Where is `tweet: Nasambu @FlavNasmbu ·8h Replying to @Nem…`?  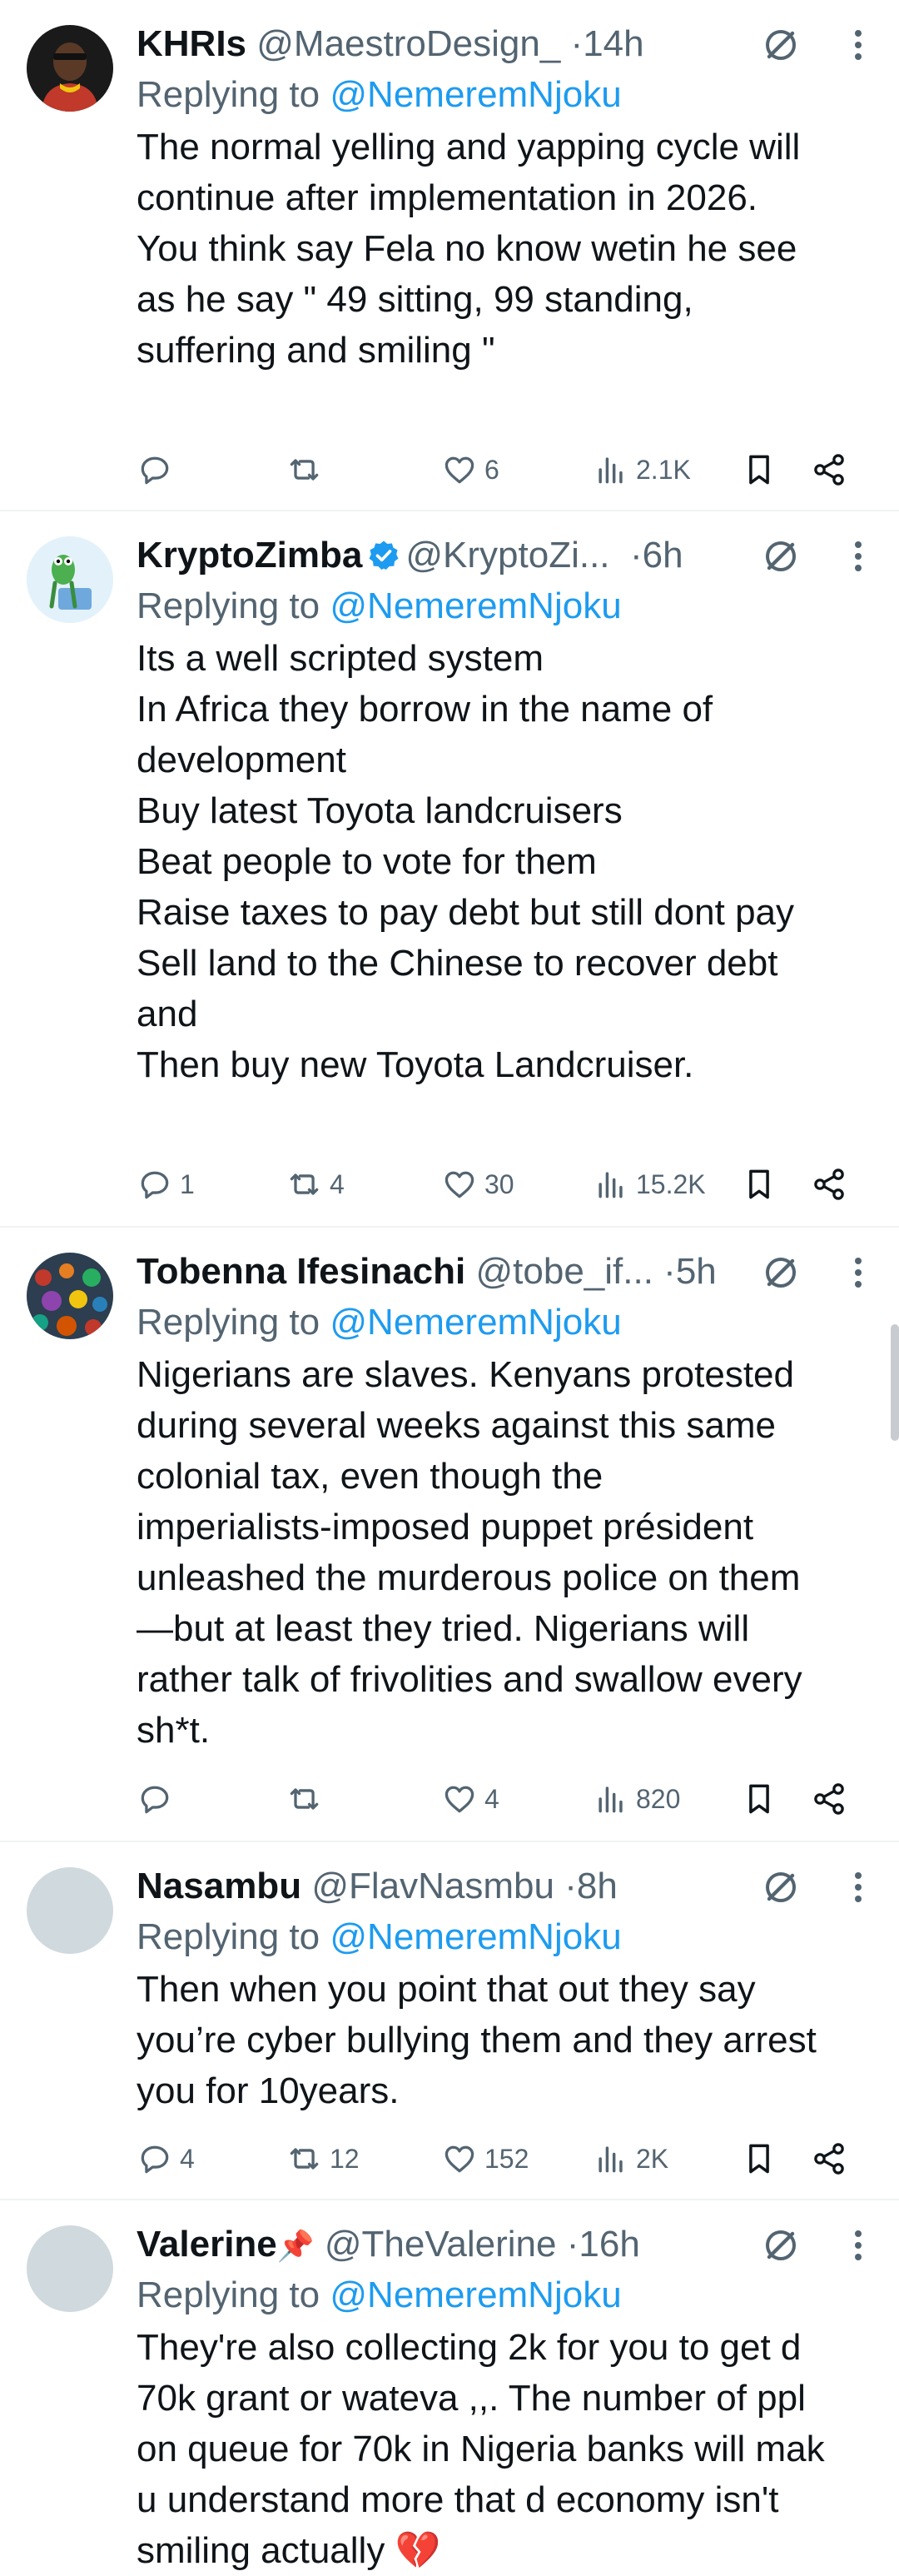 tweet: Nasambu @FlavNasmbu ·8h Replying to @Nem… is located at coordinates (449, 2021).